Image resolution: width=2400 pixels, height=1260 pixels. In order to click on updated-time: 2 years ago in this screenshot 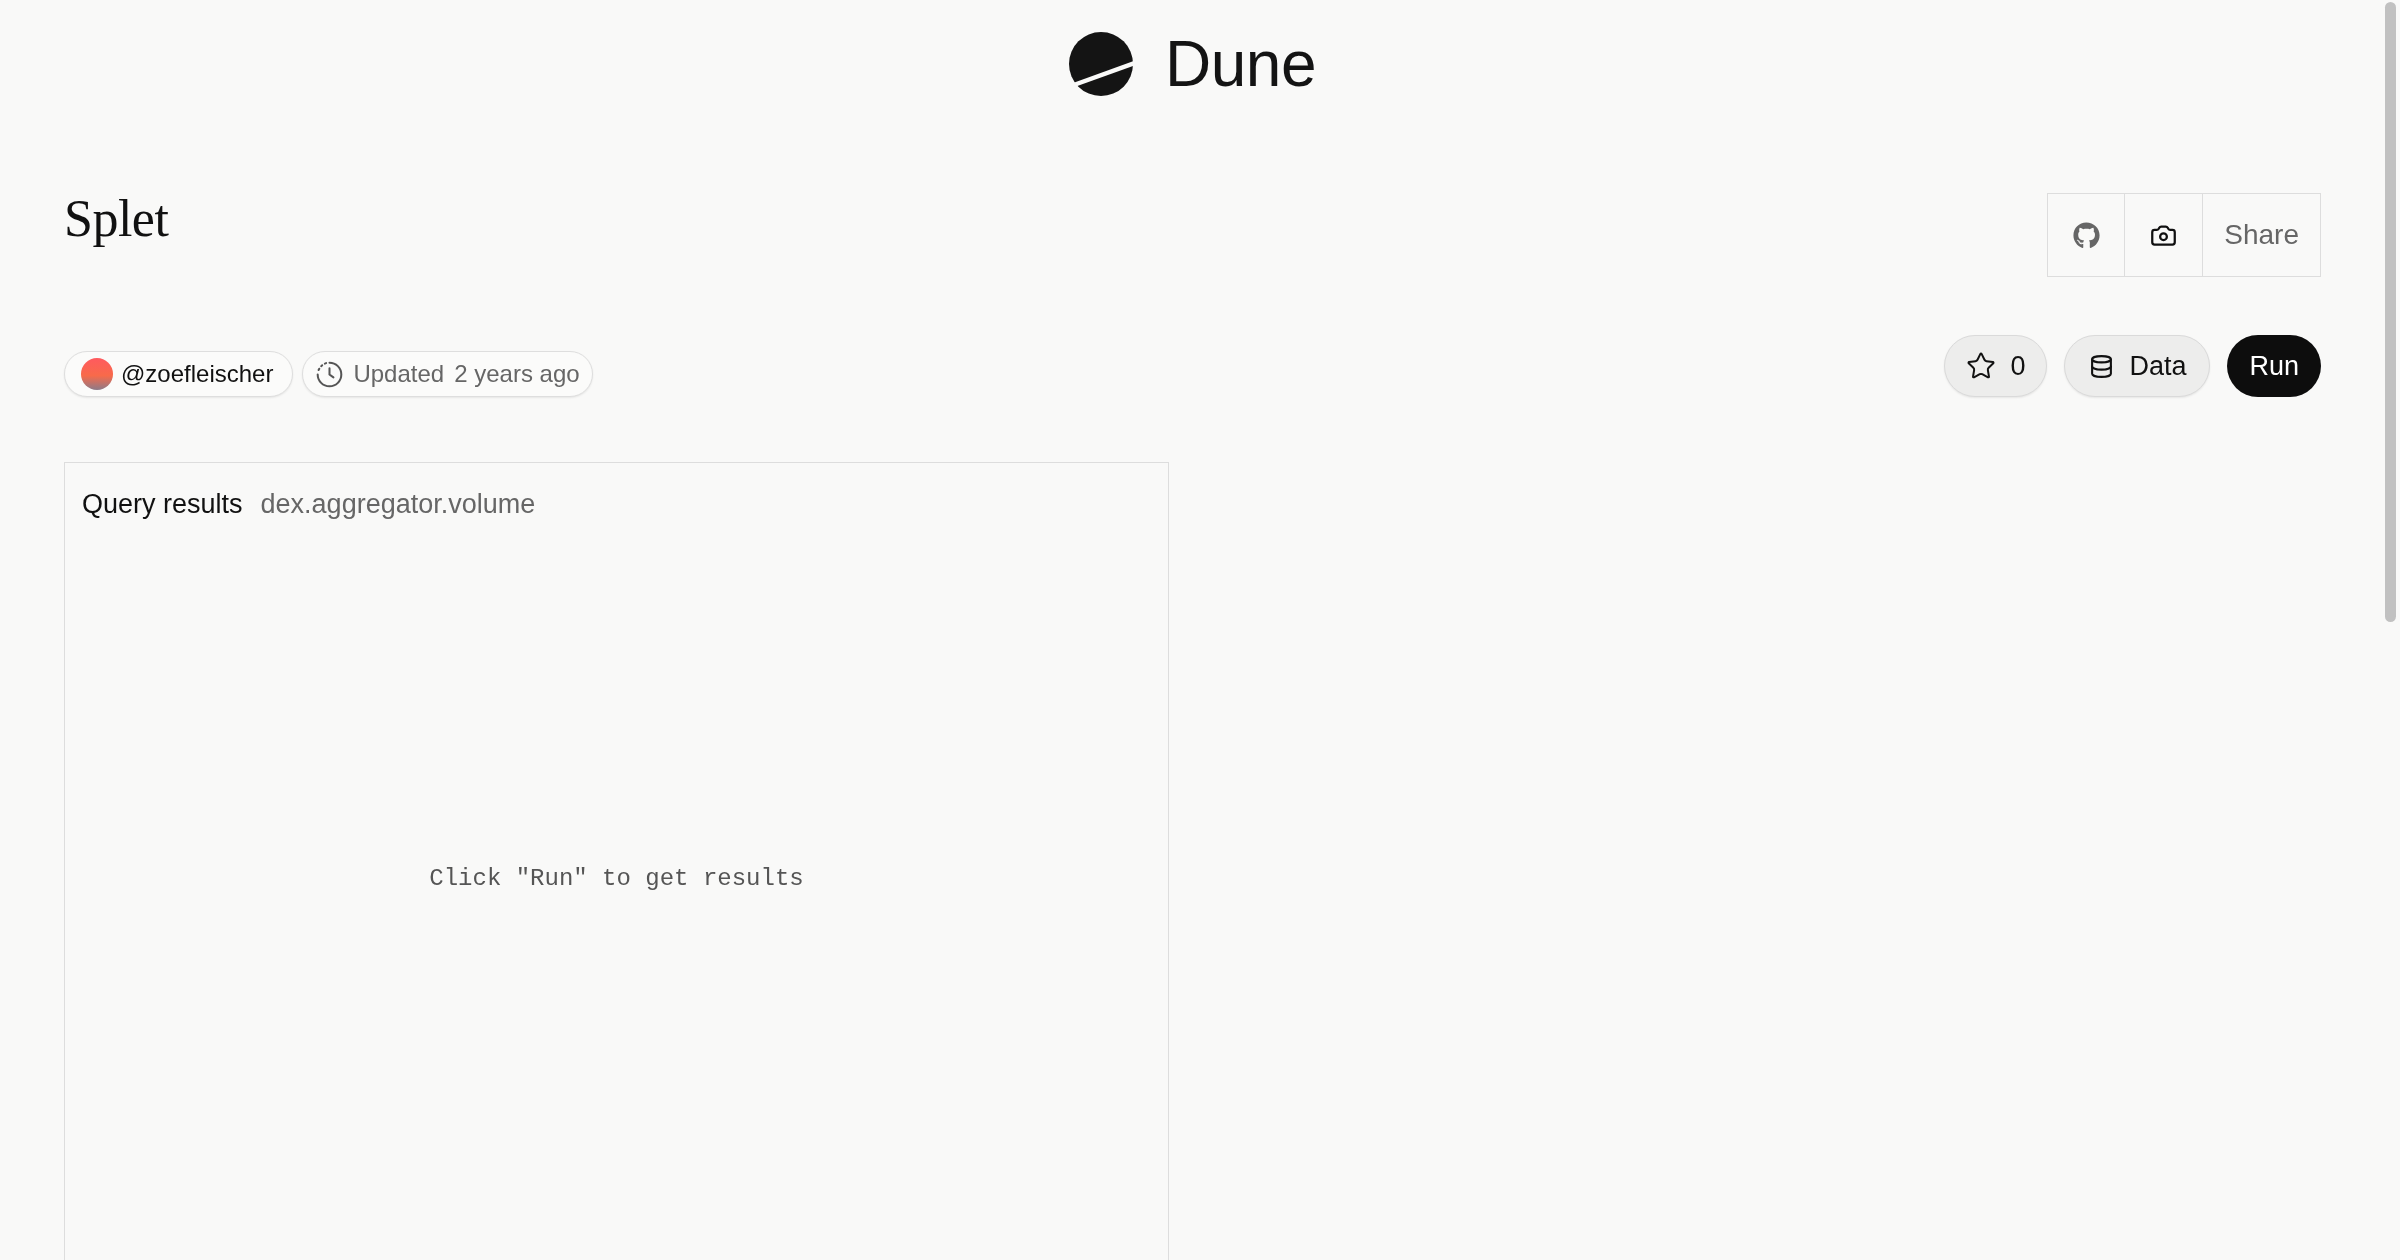, I will do `click(517, 374)`.